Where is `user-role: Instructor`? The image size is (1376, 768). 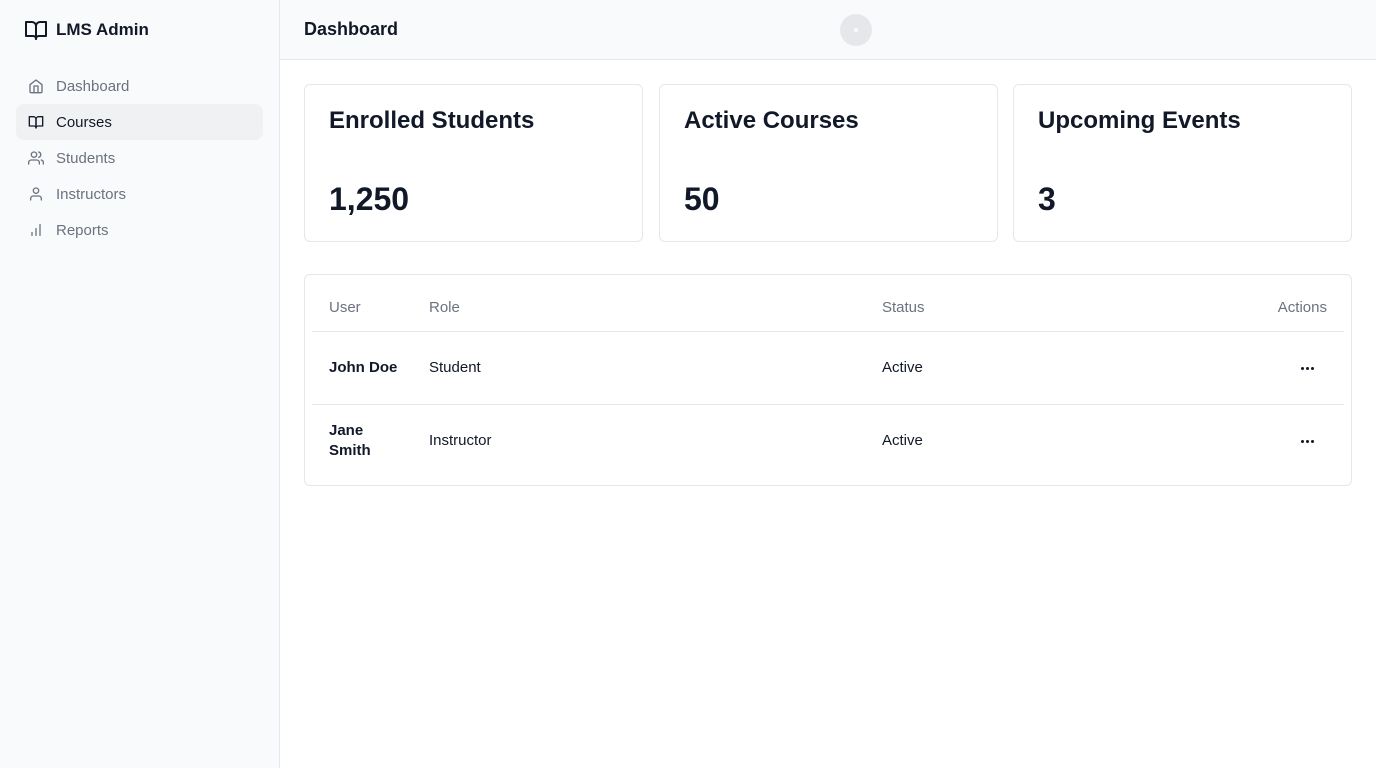
user-role: Instructor is located at coordinates (460, 440).